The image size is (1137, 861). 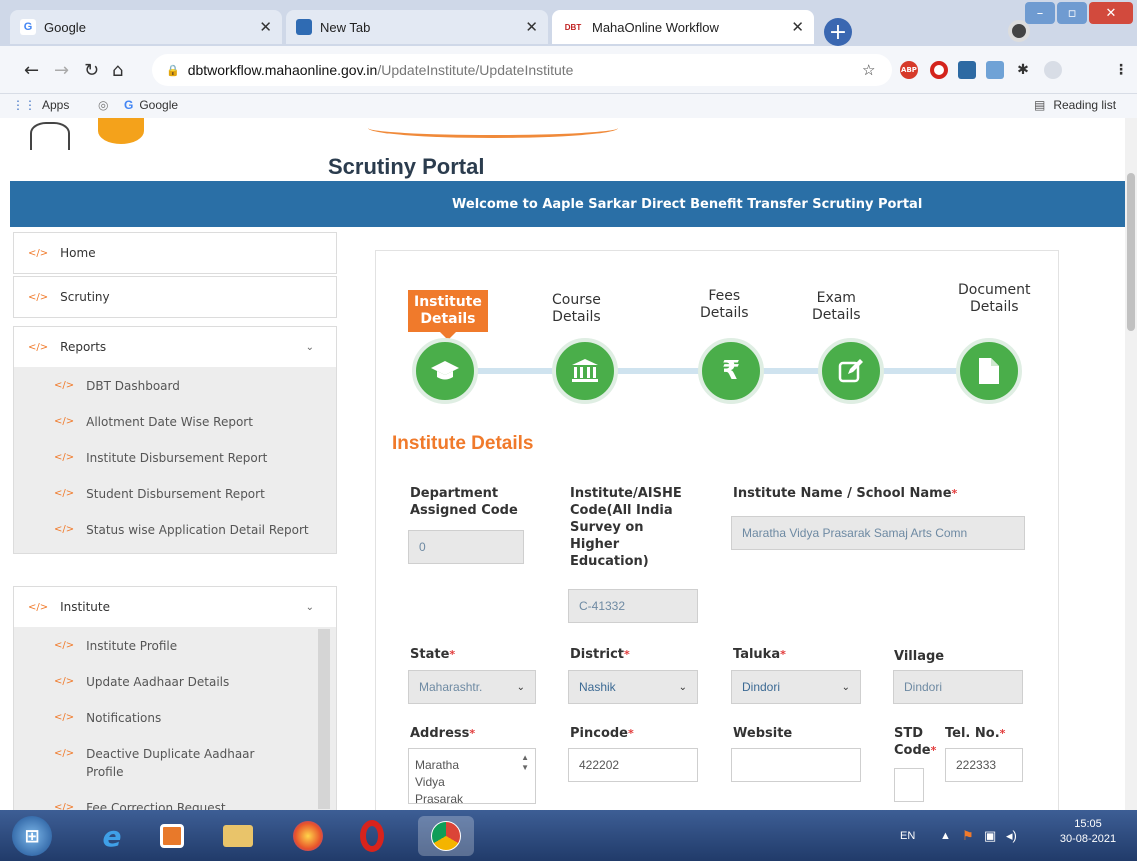 I want to click on media-player-icon, so click(x=172, y=836).